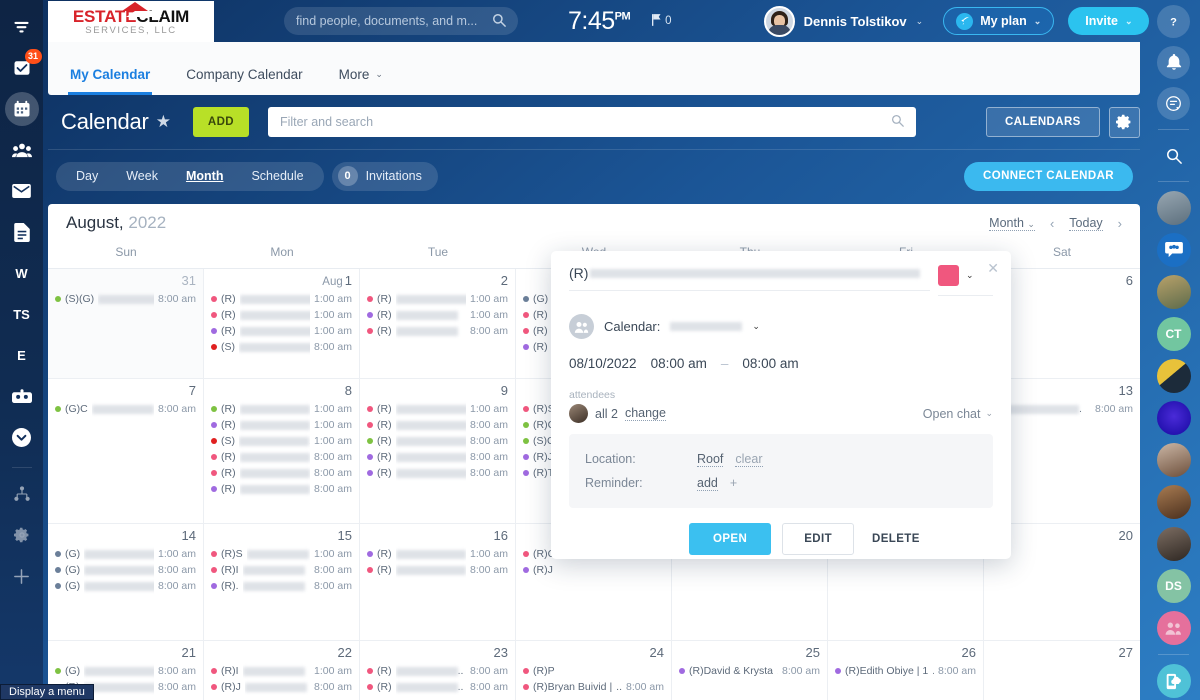 The width and height of the screenshot is (1200, 700). What do you see at coordinates (730, 539) in the screenshot?
I see `open-button: OPEN` at bounding box center [730, 539].